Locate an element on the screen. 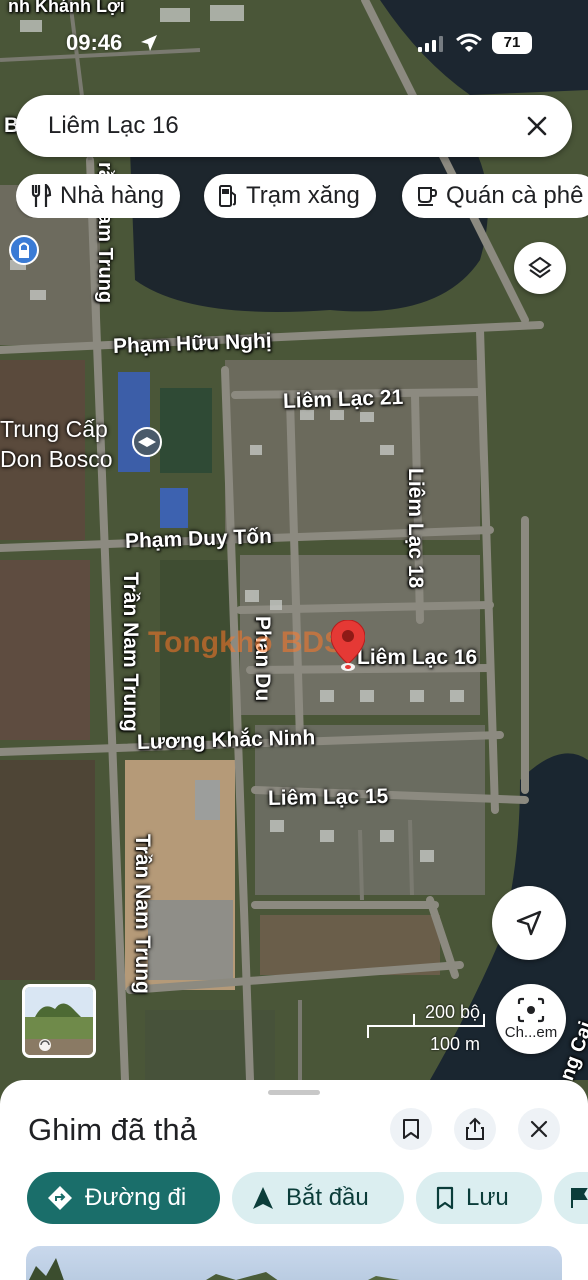 The image size is (588, 1280). road-label-luong-khac-ninh: Lương Khắc Ninh is located at coordinates (226, 740).